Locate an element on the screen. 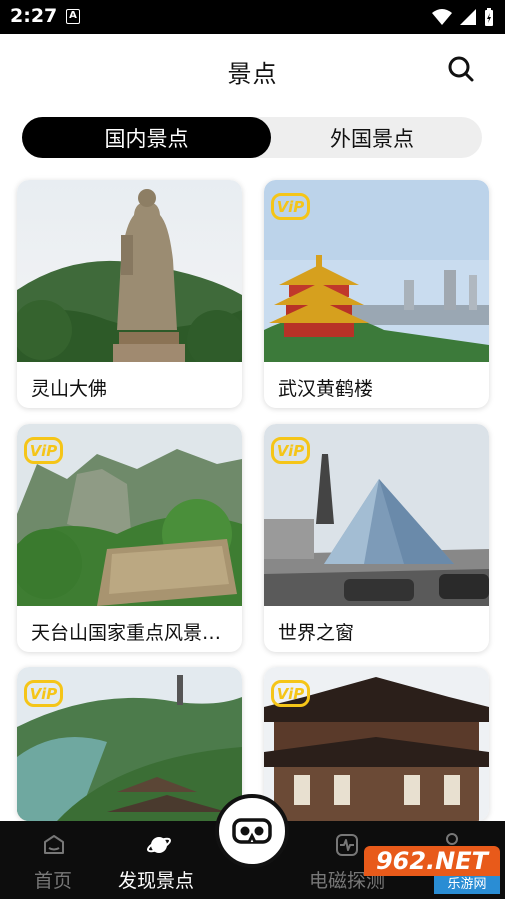 This screenshot has width=505, height=899. attraction-card: 灵山大佛 is located at coordinates (129, 294).